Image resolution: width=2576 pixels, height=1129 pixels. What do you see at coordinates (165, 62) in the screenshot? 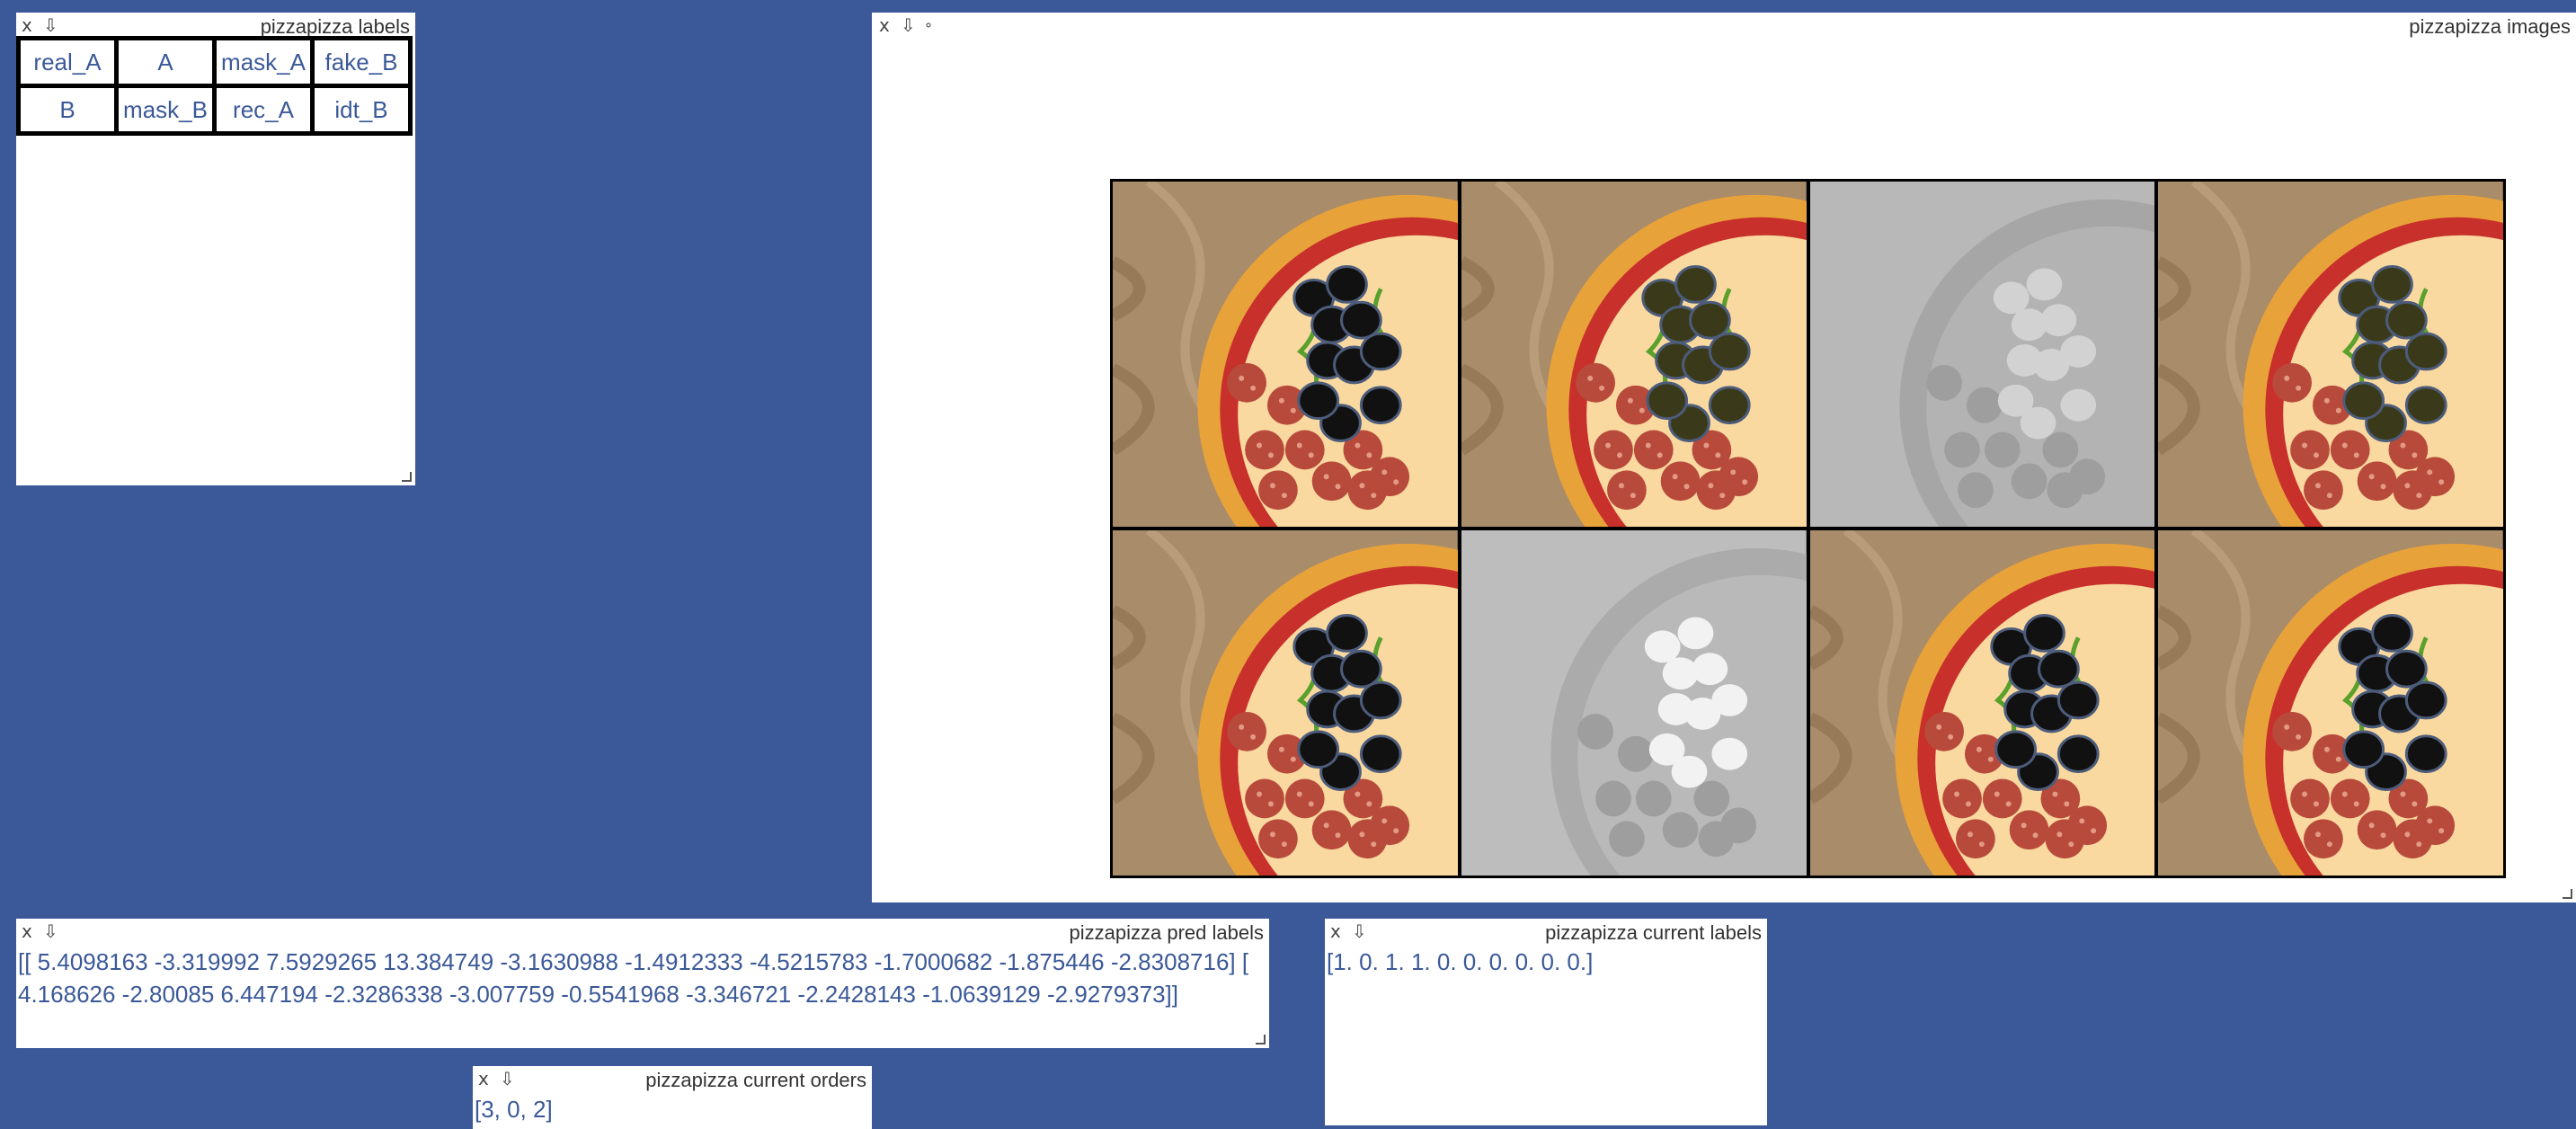
I see `label-cell: A` at bounding box center [165, 62].